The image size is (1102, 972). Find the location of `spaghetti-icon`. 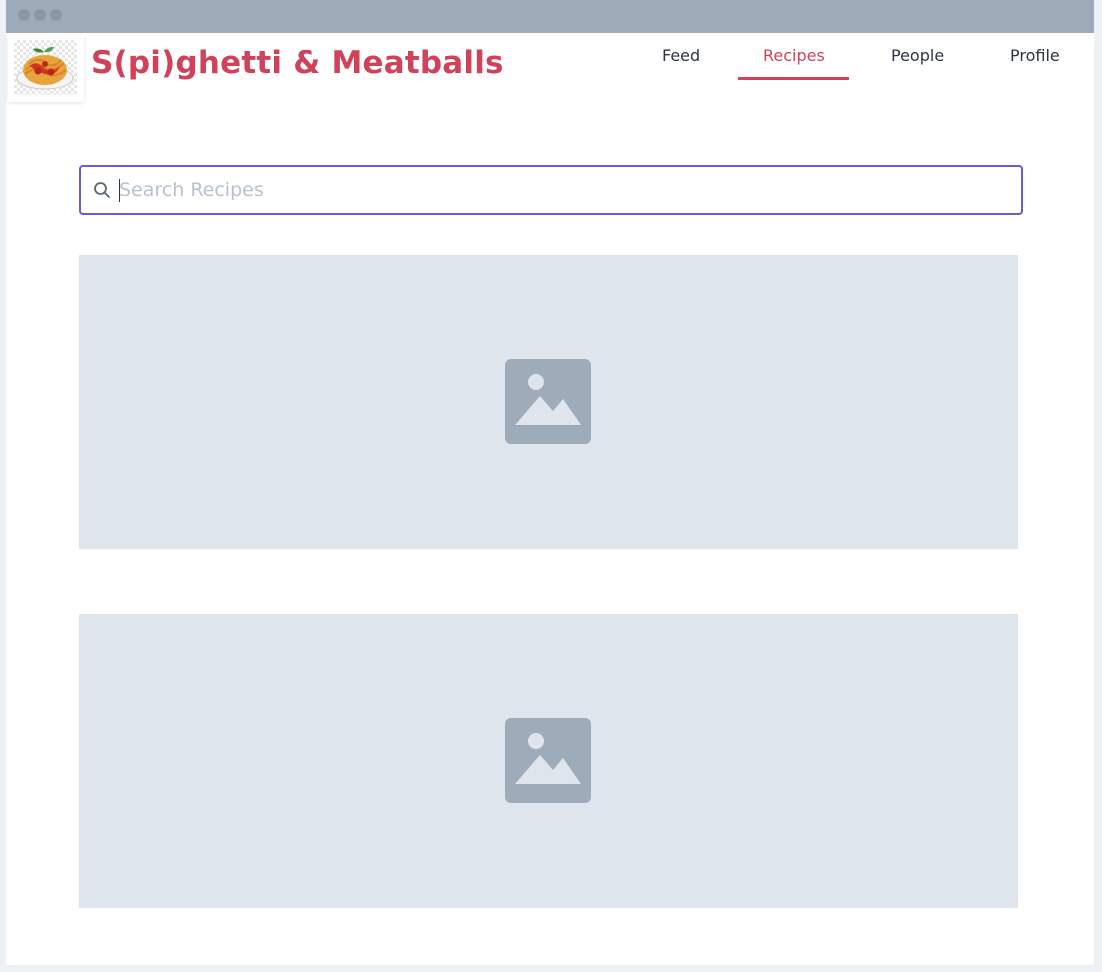

spaghetti-icon is located at coordinates (45, 67).